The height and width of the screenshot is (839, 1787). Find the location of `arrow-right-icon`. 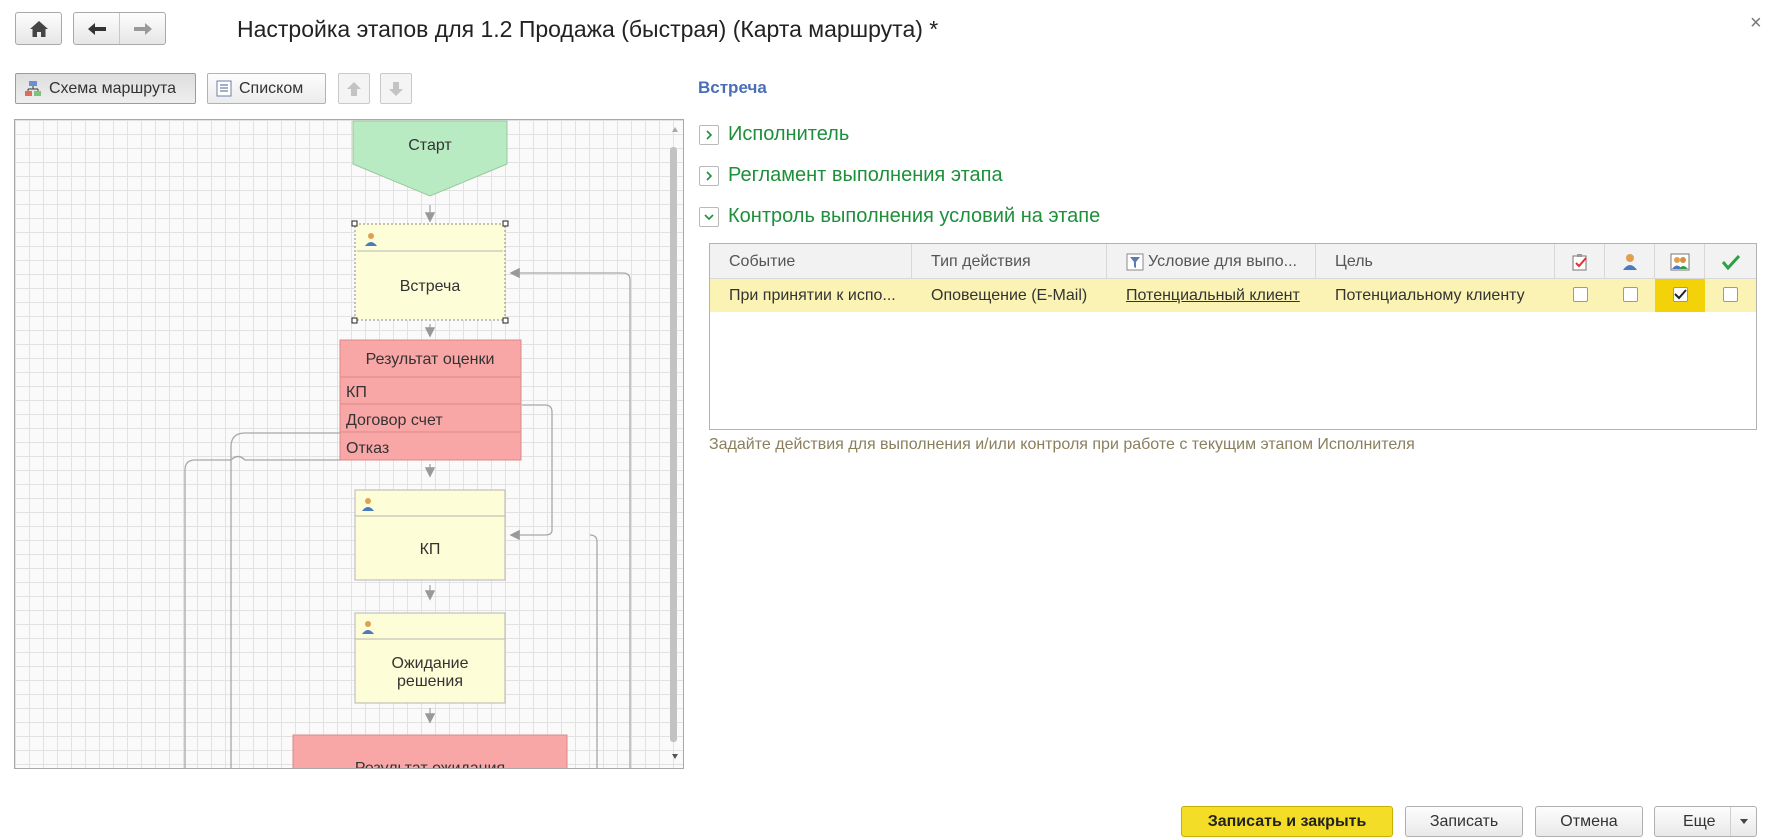

arrow-right-icon is located at coordinates (142, 28).